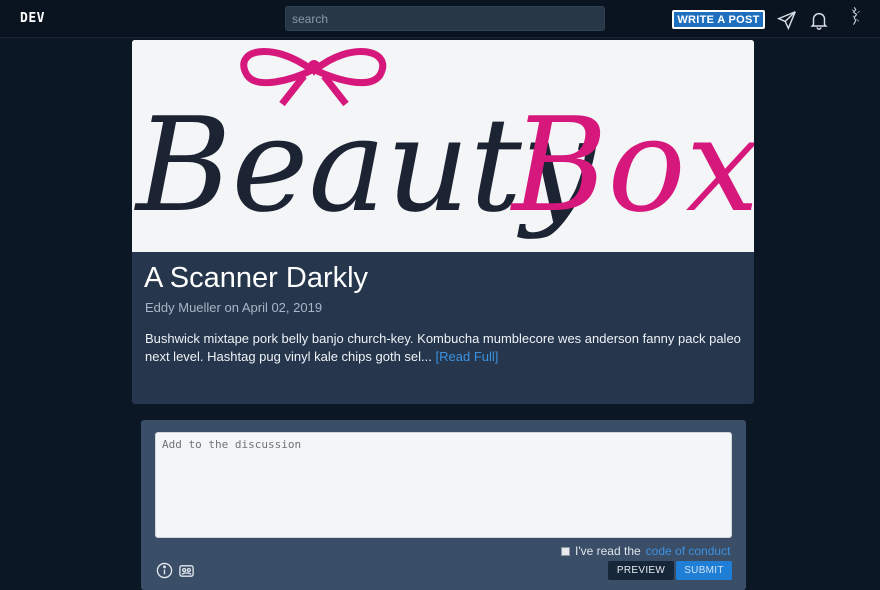 The height and width of the screenshot is (590, 880). I want to click on article-byline: Eddy Mueller on April 02, 2019, so click(234, 307).